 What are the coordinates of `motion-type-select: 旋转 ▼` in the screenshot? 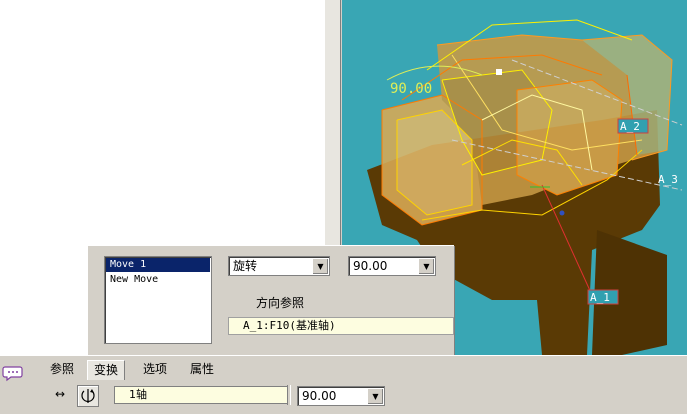 It's located at (279, 266).